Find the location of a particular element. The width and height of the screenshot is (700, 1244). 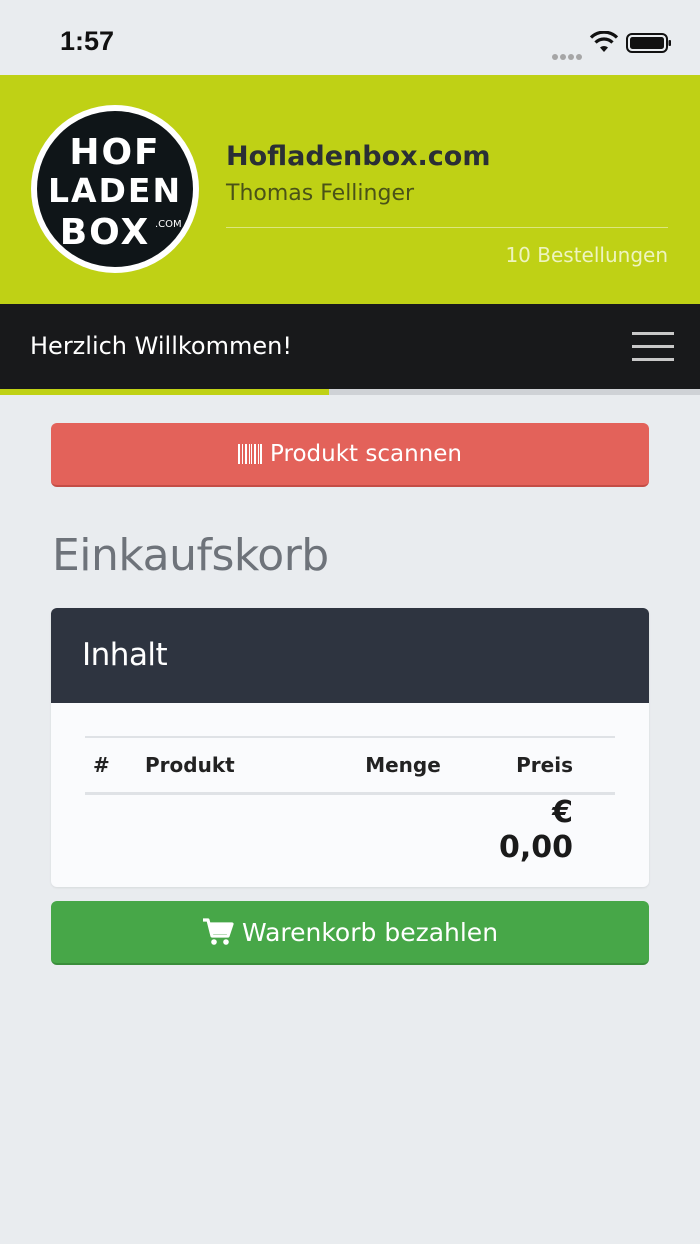

logo-line-laden: LADEN is located at coordinates (115, 190).